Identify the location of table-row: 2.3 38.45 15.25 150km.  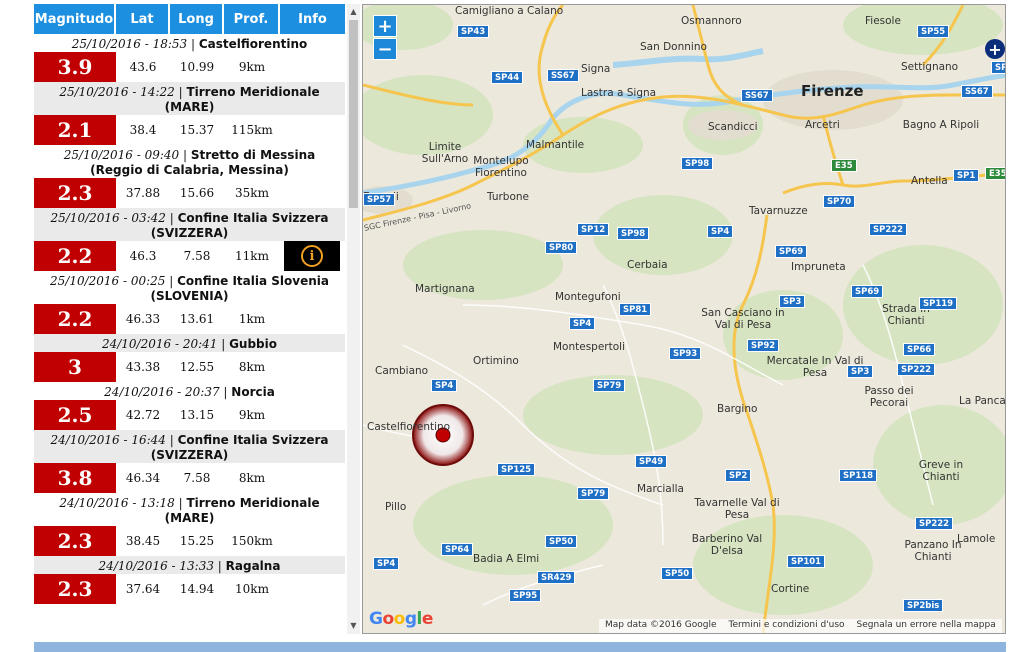
(189, 541).